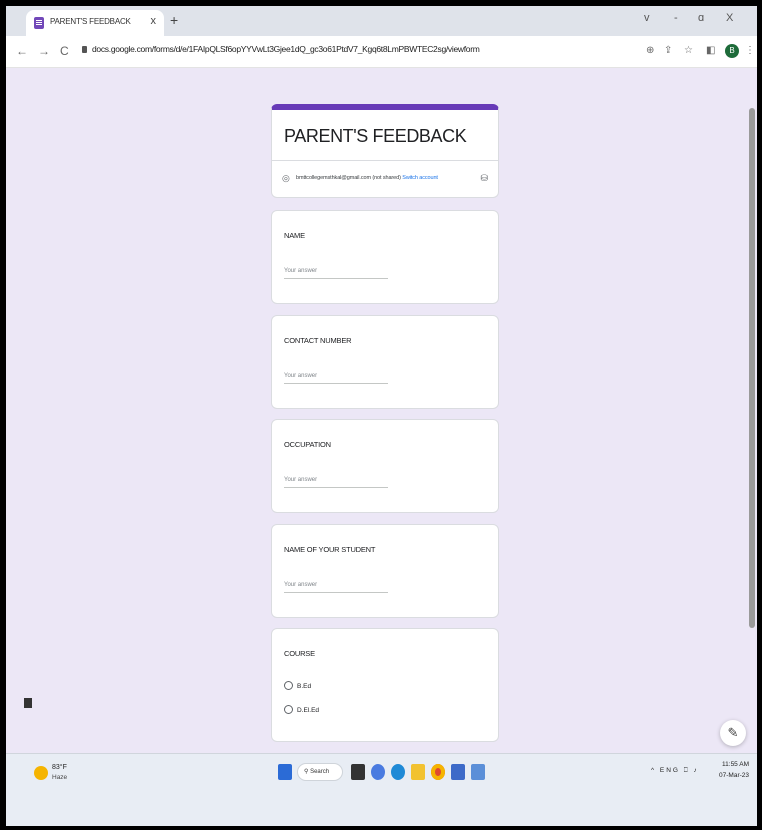 This screenshot has width=762, height=830. Describe the element at coordinates (676, 18) in the screenshot. I see `minimize-button: -` at that location.